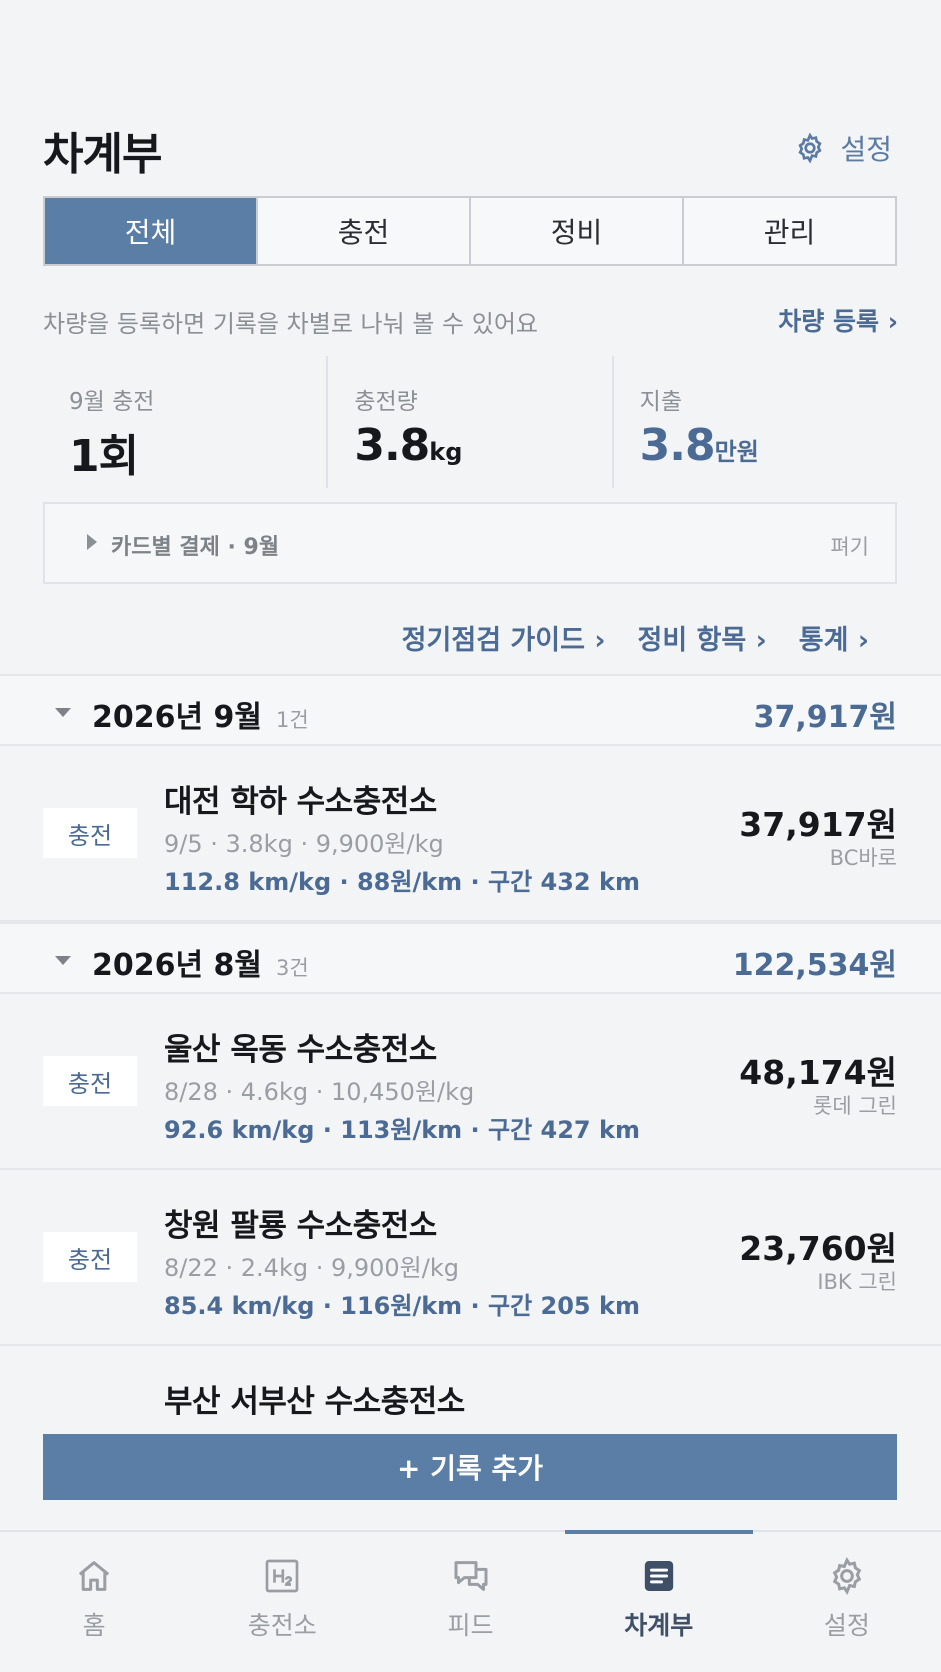  What do you see at coordinates (838, 320) in the screenshot?
I see `register-vehicle-link: 차량 등록 ›` at bounding box center [838, 320].